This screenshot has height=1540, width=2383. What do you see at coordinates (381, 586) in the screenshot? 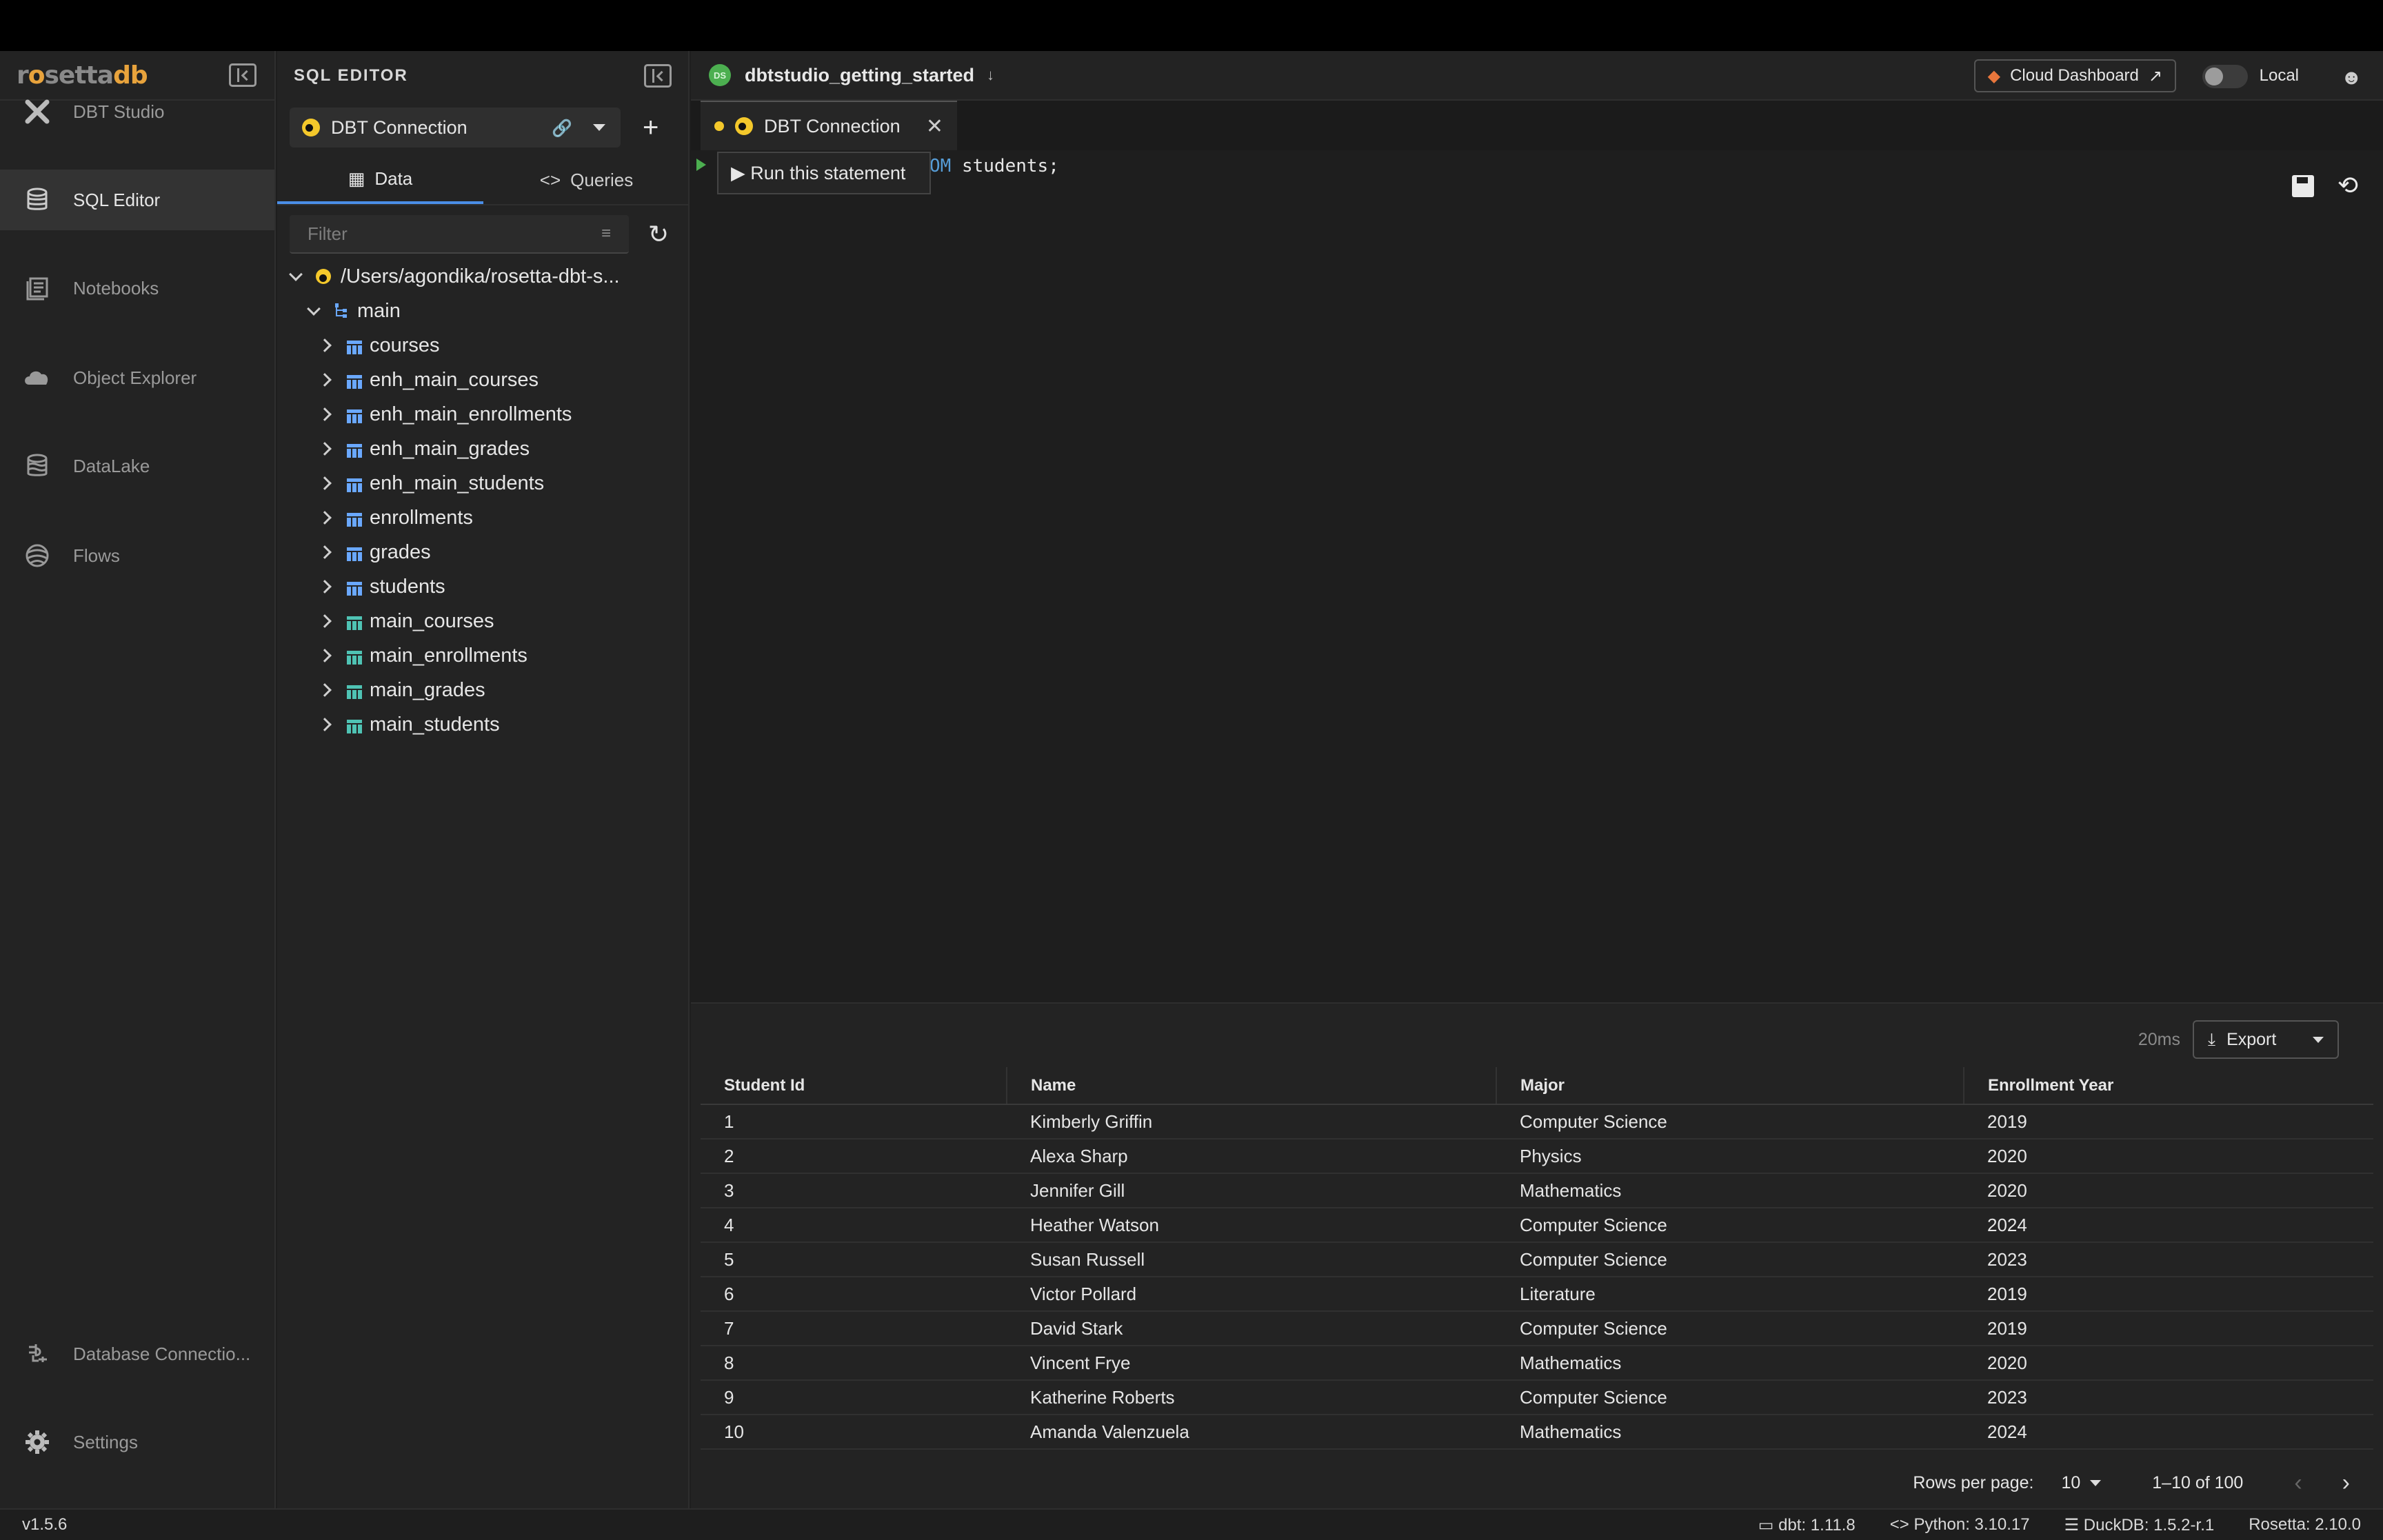
I see `tree-table-item: students` at bounding box center [381, 586].